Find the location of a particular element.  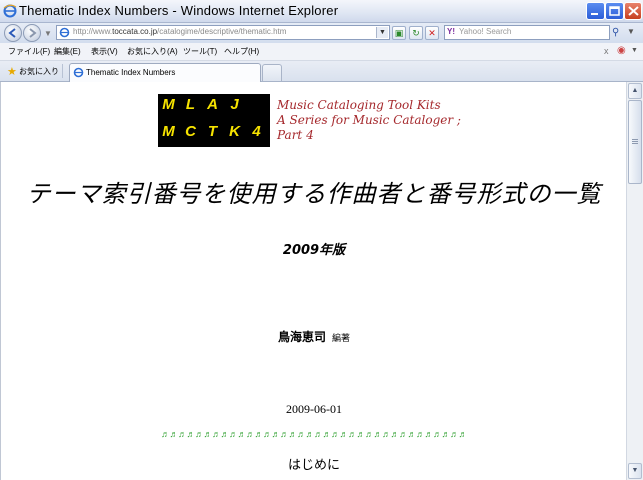

logo-letter: L is located at coordinates (190, 104).